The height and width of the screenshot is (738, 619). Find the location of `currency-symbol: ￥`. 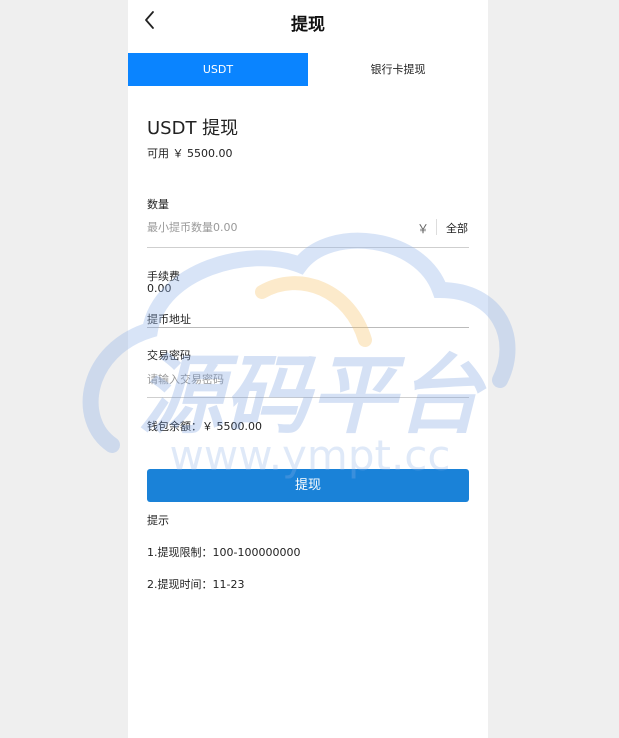

currency-symbol: ￥ is located at coordinates (423, 229).